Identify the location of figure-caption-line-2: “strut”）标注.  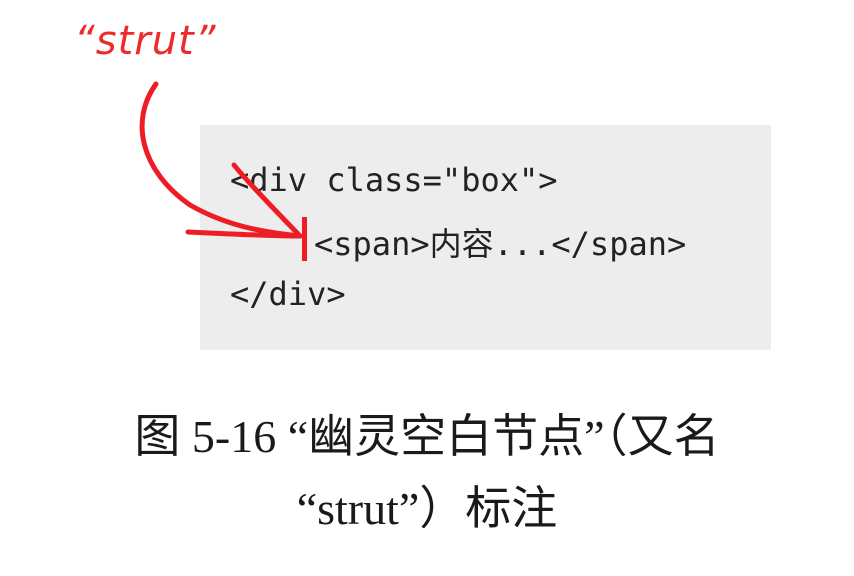
(427, 508).